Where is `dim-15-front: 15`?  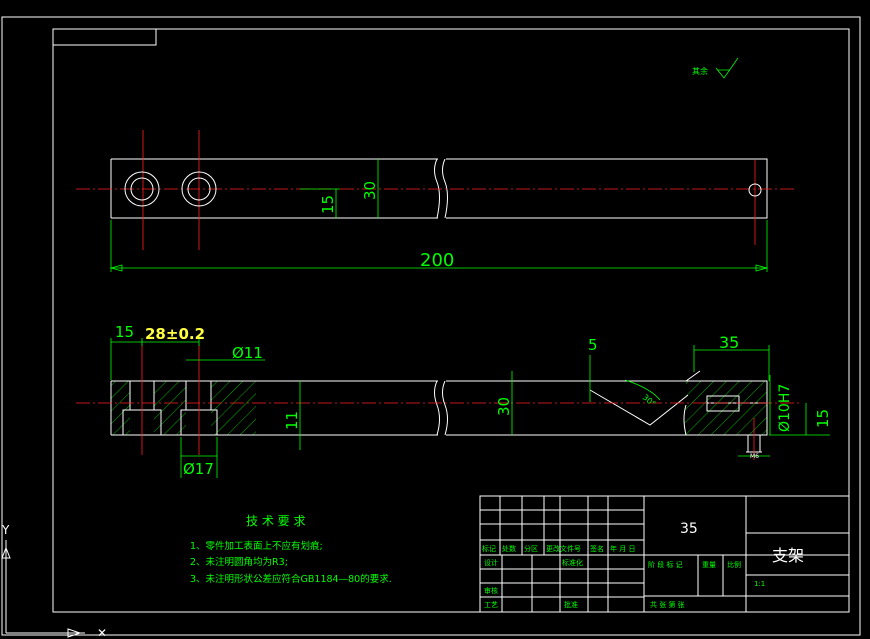
dim-15-front: 15 is located at coordinates (124, 332).